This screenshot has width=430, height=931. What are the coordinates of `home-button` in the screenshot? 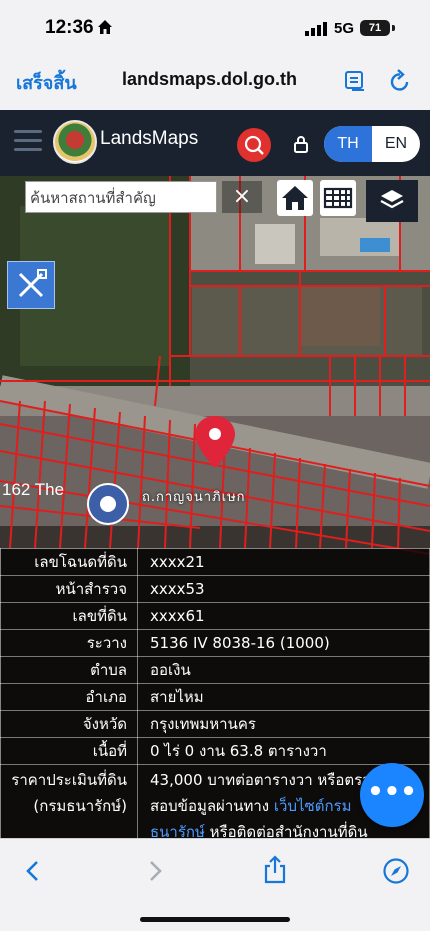 It's located at (295, 198).